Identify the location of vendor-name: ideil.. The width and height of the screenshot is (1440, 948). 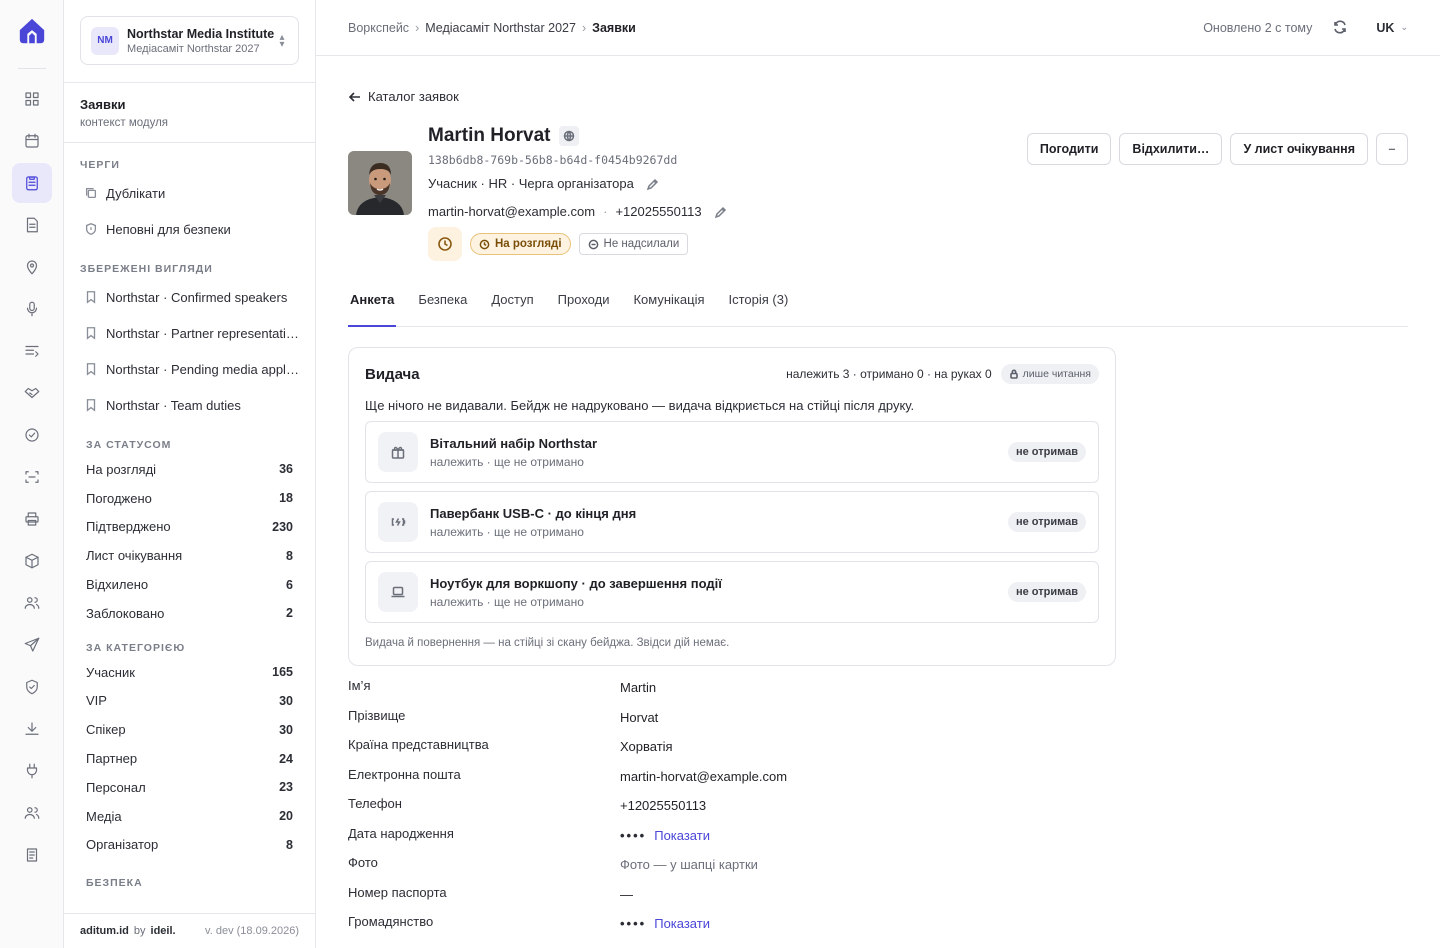
(163, 931).